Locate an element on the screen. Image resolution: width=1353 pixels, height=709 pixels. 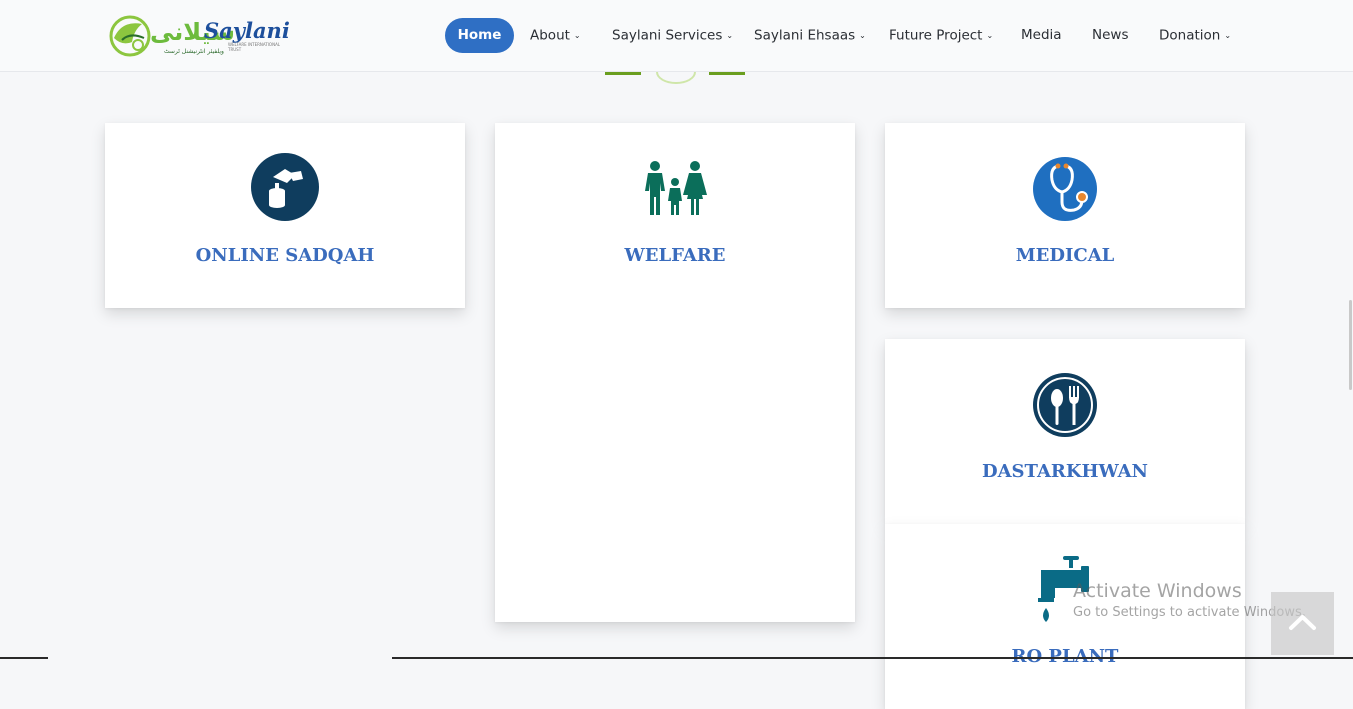
stethoscope-icon is located at coordinates (1065, 189).